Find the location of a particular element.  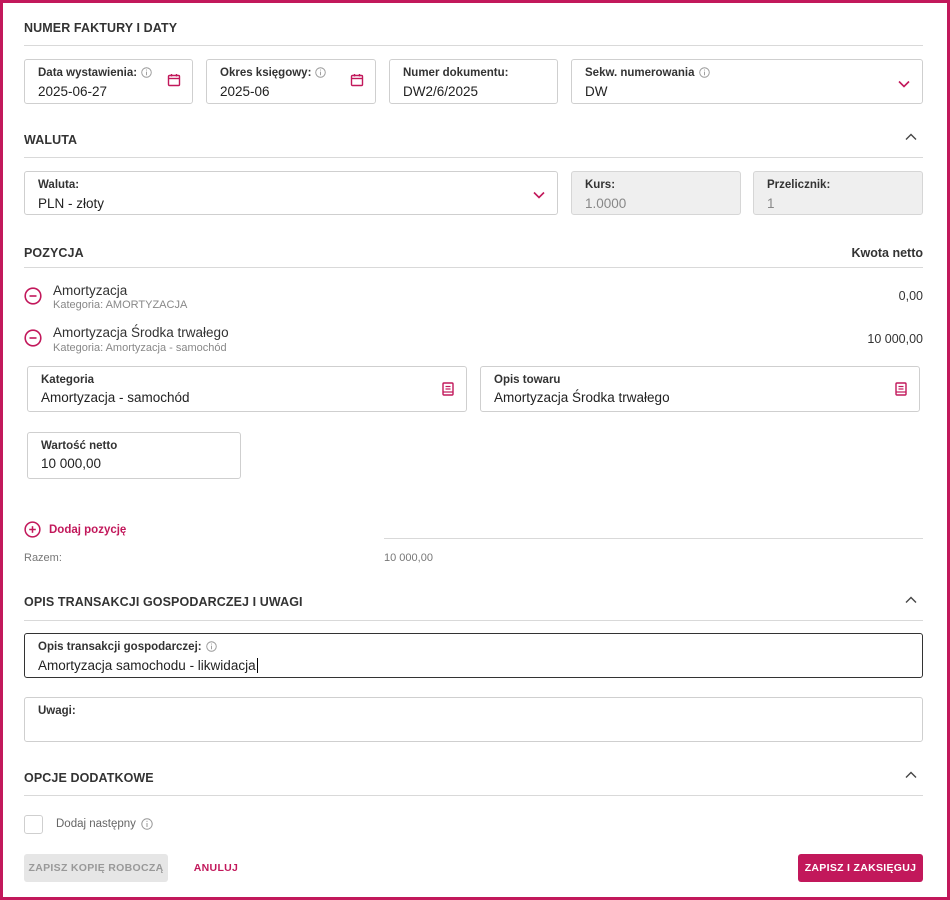

item-category: Kategoria: AMORTYZACJA is located at coordinates (120, 305).